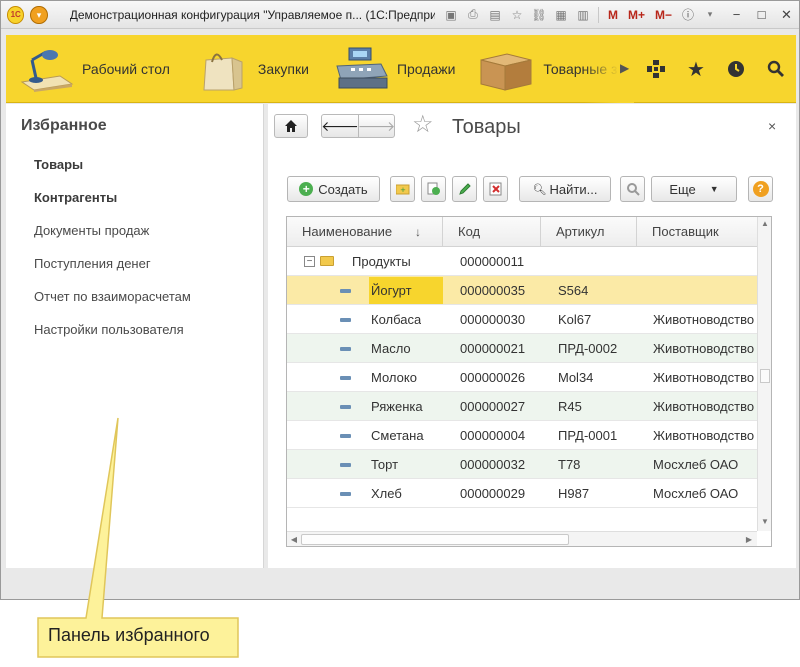 Image resolution: width=800 pixels, height=667 pixels. I want to click on callout-label: Панель избранного, so click(129, 635).